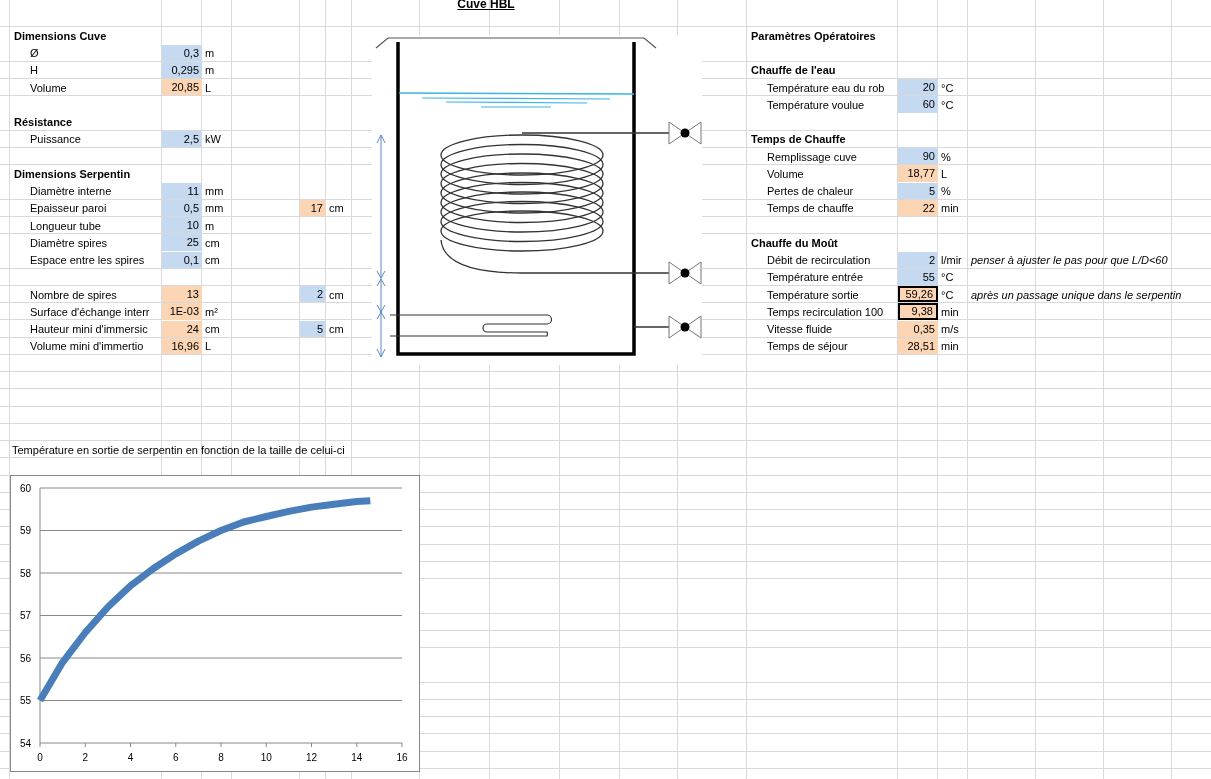 This screenshot has height=779, width=1211. I want to click on value-cell: 20,85, so click(182, 87).